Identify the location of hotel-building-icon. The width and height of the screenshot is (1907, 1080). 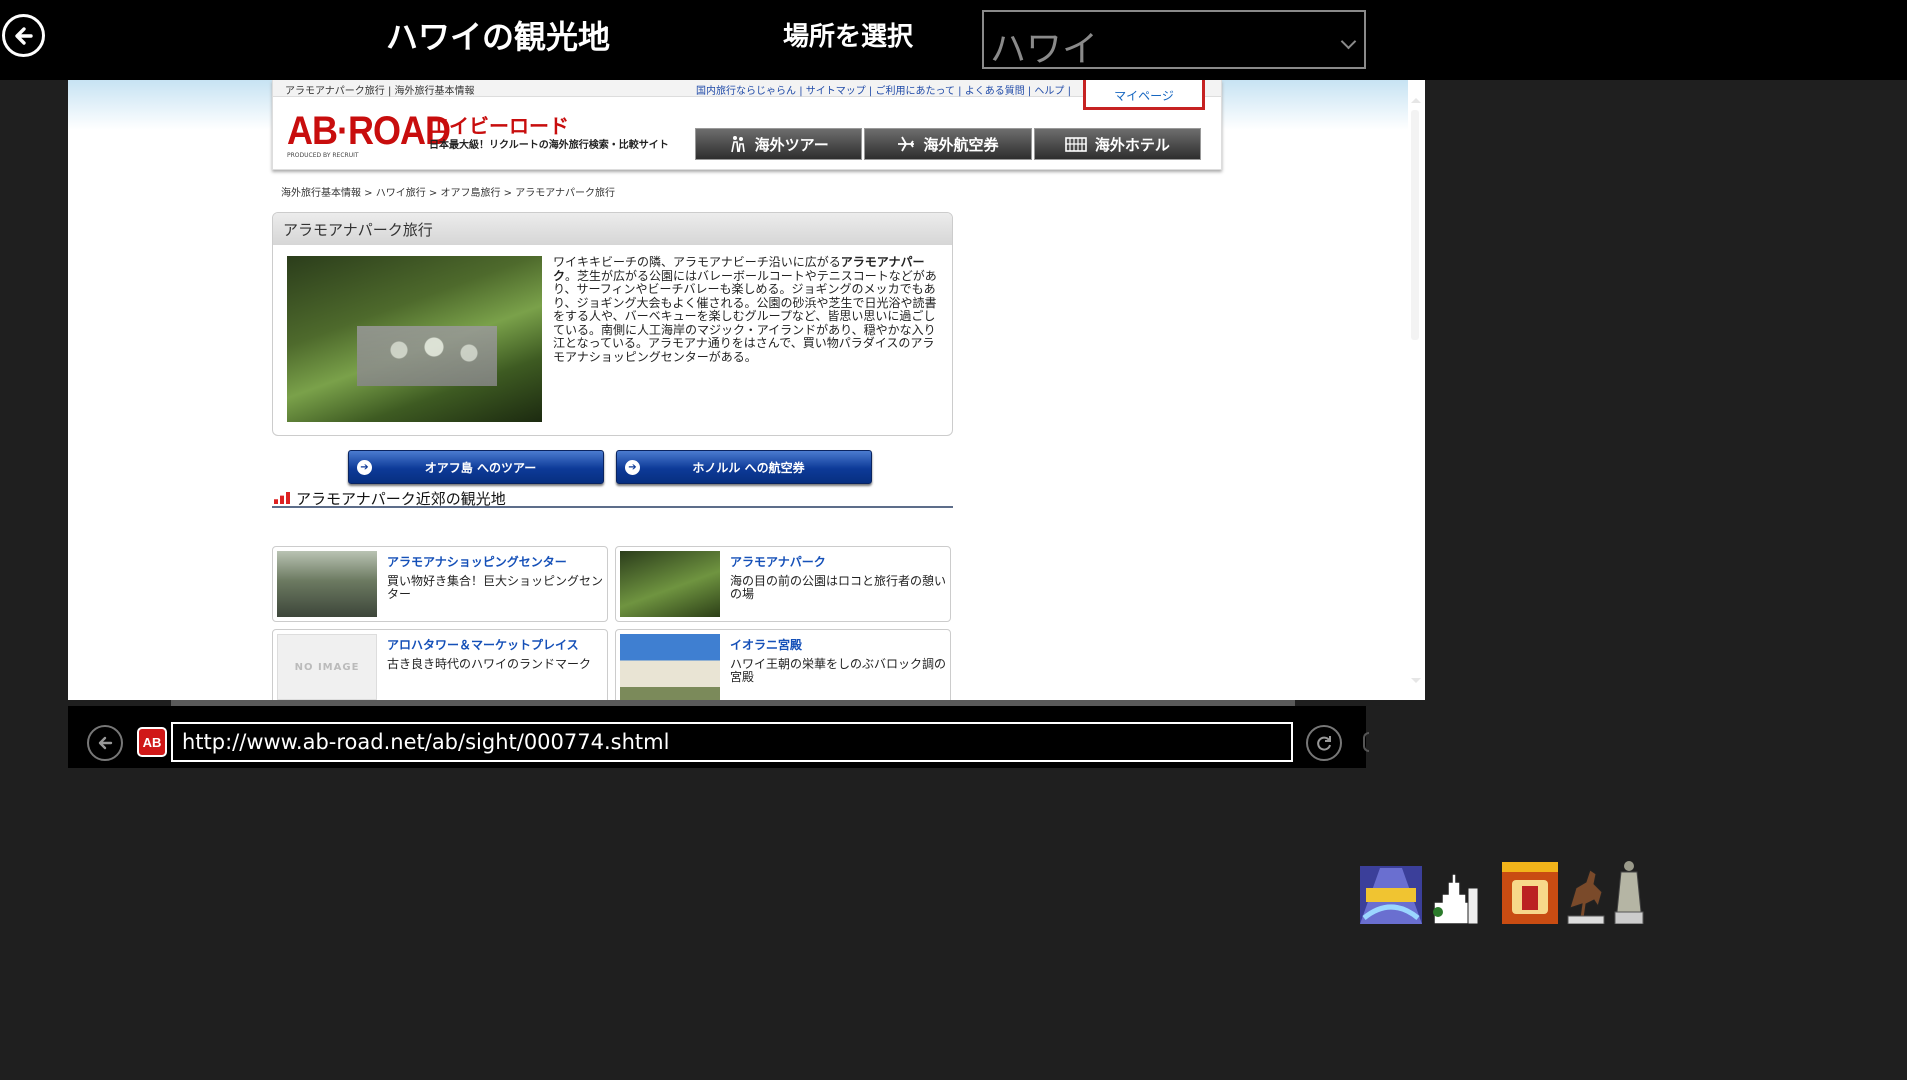
(1076, 144).